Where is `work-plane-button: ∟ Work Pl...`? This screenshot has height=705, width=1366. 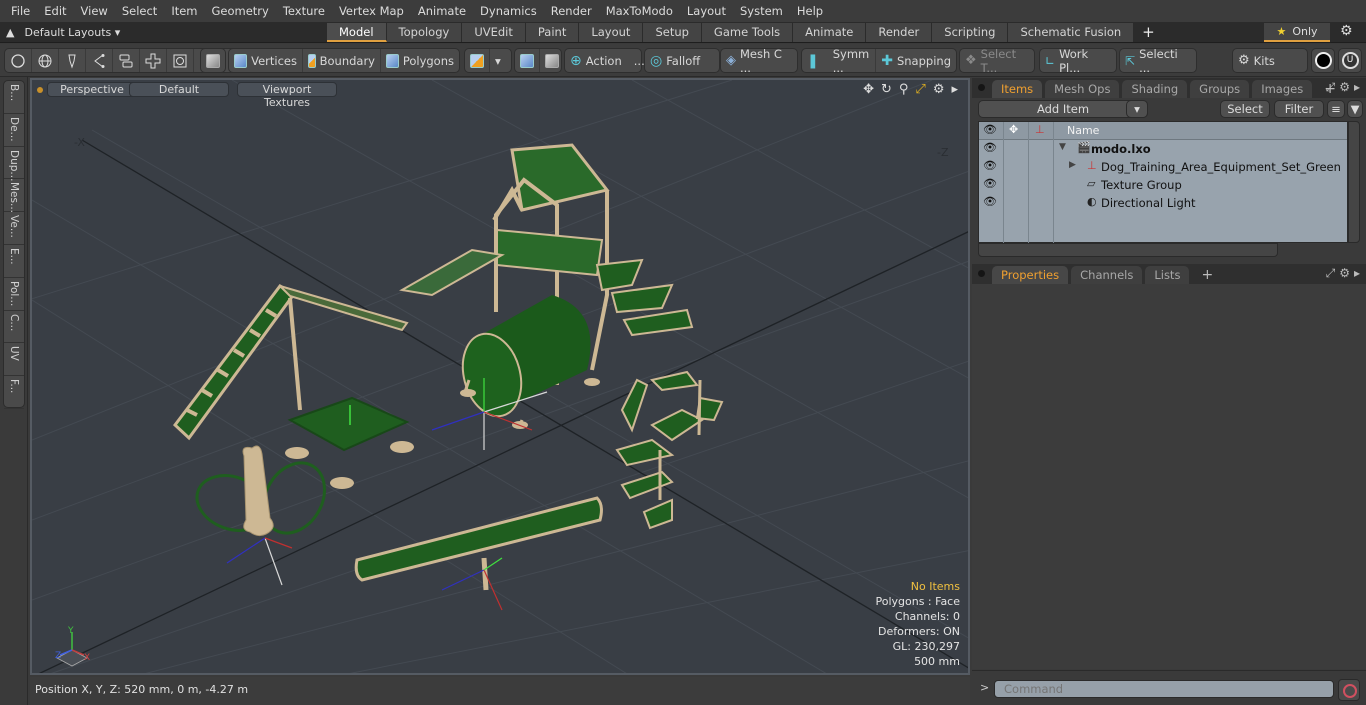
work-plane-button: ∟ Work Pl... is located at coordinates (1078, 61).